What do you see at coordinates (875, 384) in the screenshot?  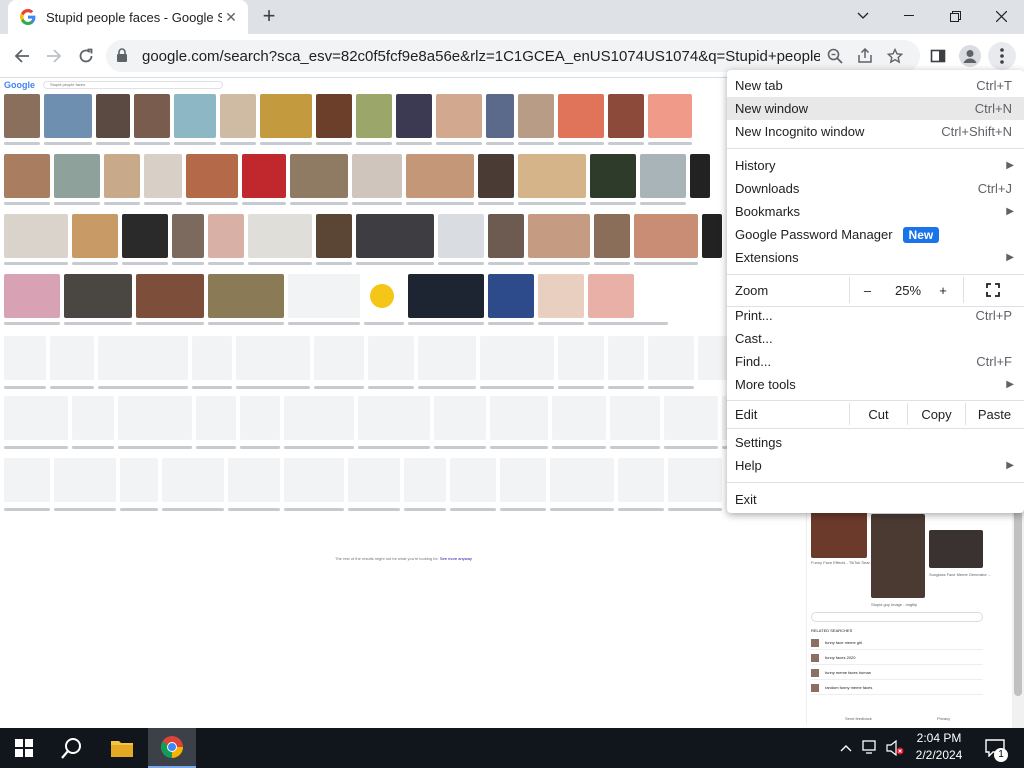 I see `menu-more-tools: More tools ▶` at bounding box center [875, 384].